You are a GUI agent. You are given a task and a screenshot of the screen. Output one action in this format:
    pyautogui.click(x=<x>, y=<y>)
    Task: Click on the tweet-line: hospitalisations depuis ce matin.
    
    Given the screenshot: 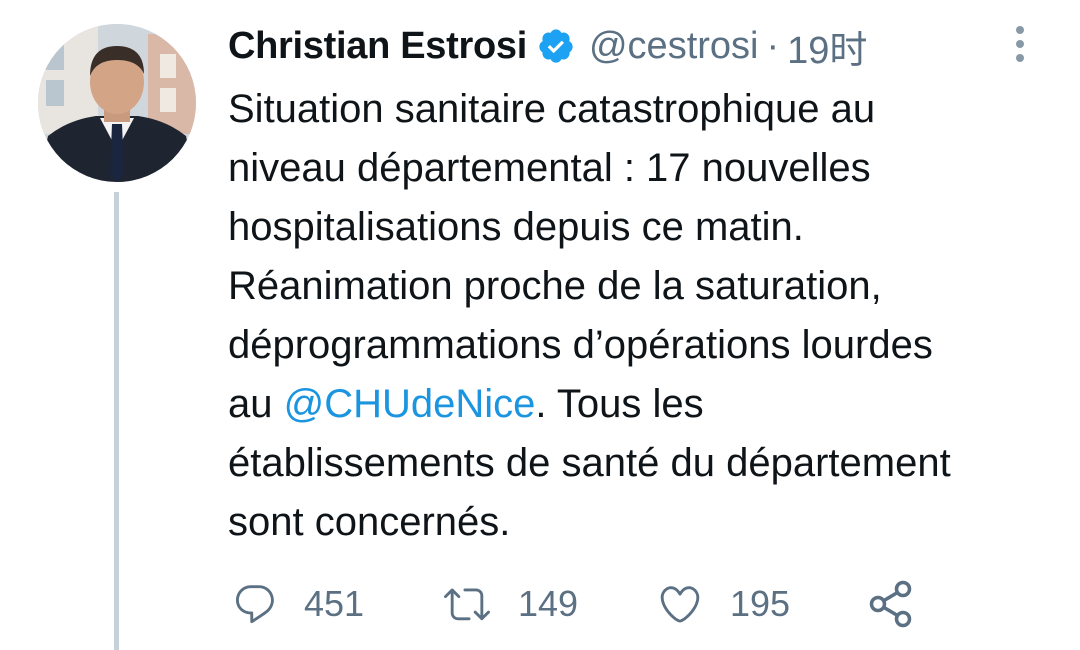 What is the action you would take?
    pyautogui.click(x=516, y=227)
    